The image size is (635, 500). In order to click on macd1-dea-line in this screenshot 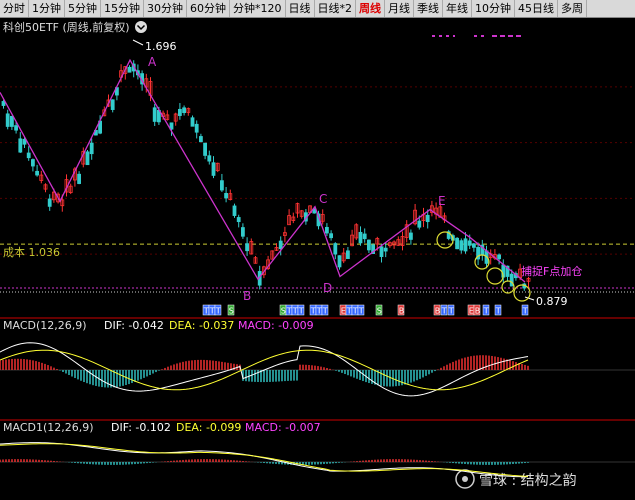, I will do `click(264, 460)`.